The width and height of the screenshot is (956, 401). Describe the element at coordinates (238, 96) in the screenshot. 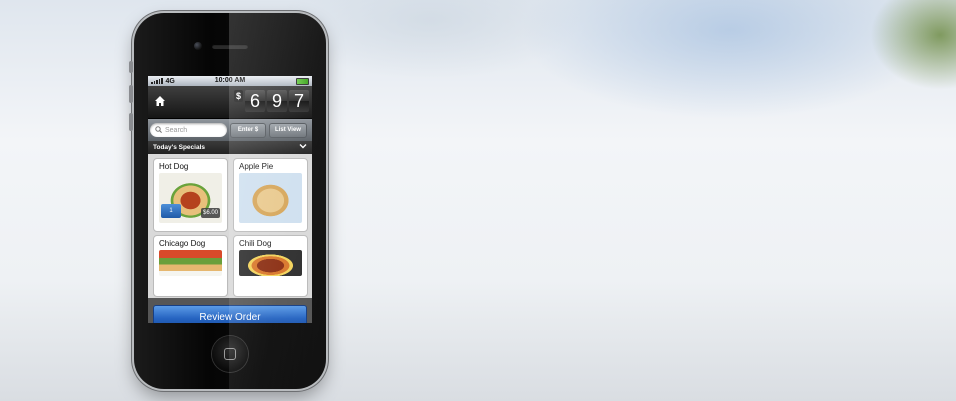

I see `currency-symbol: $` at that location.